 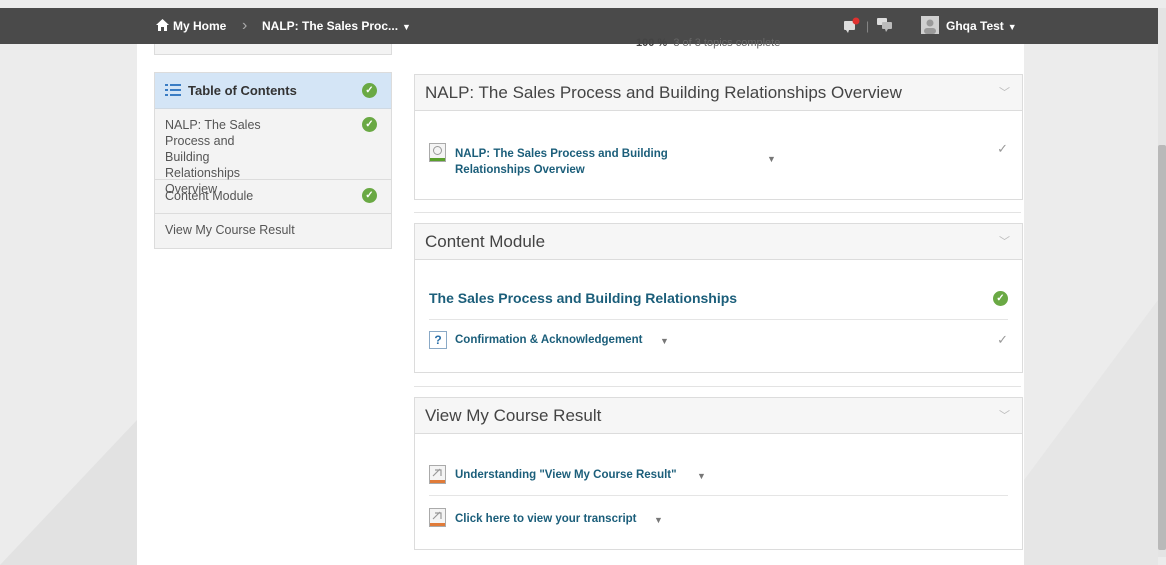 What do you see at coordinates (718, 242) in the screenshot?
I see `content-module-panel-header: Content Module ﹀` at bounding box center [718, 242].